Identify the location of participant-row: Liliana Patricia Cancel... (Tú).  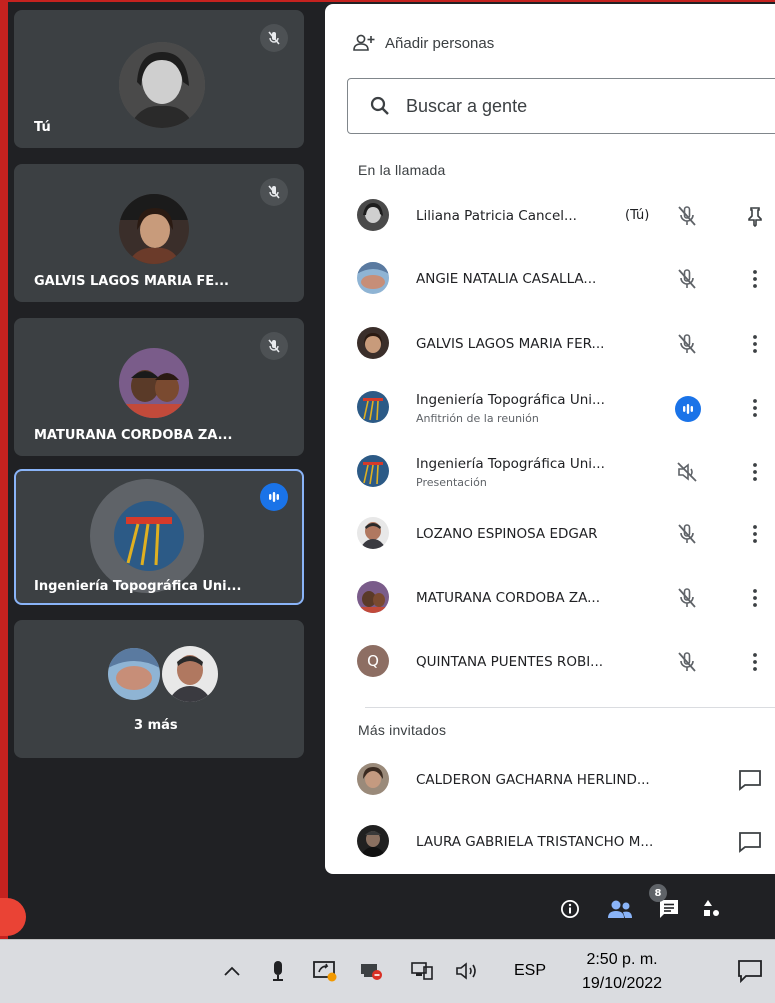
(561, 216).